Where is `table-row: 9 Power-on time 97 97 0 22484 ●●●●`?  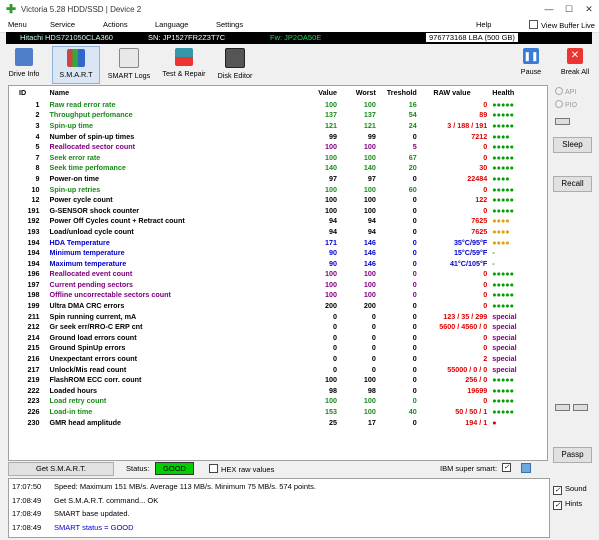 table-row: 9 Power-on time 97 97 0 22484 ●●●● is located at coordinates (278, 178).